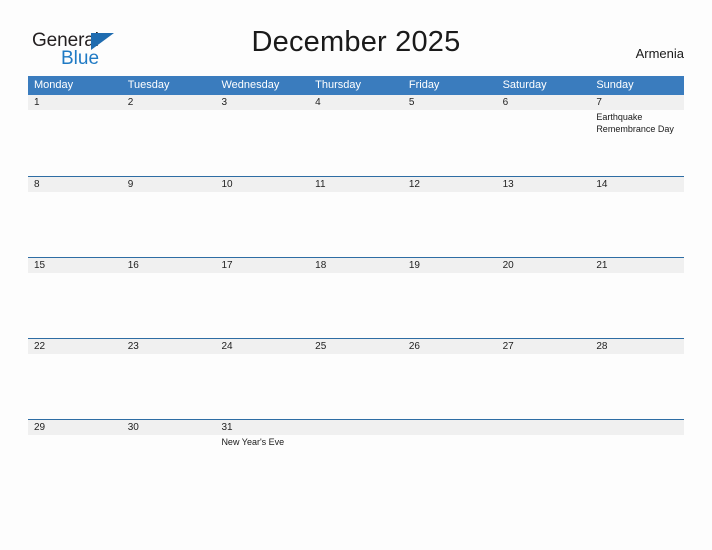 This screenshot has width=712, height=550. Describe the element at coordinates (75, 217) in the screenshot. I see `calendar-day-cell: 8` at that location.